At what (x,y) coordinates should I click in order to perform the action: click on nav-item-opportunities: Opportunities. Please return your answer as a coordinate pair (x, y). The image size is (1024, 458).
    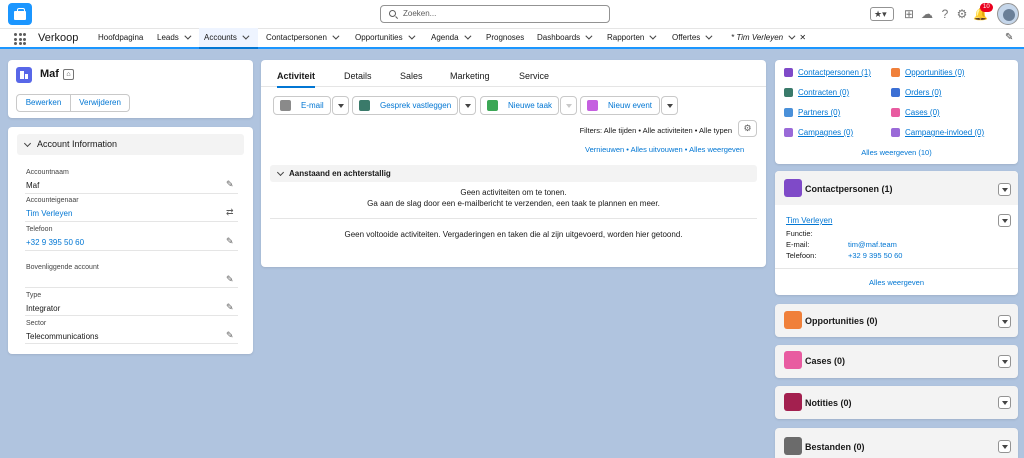
    Looking at the image, I should click on (384, 37).